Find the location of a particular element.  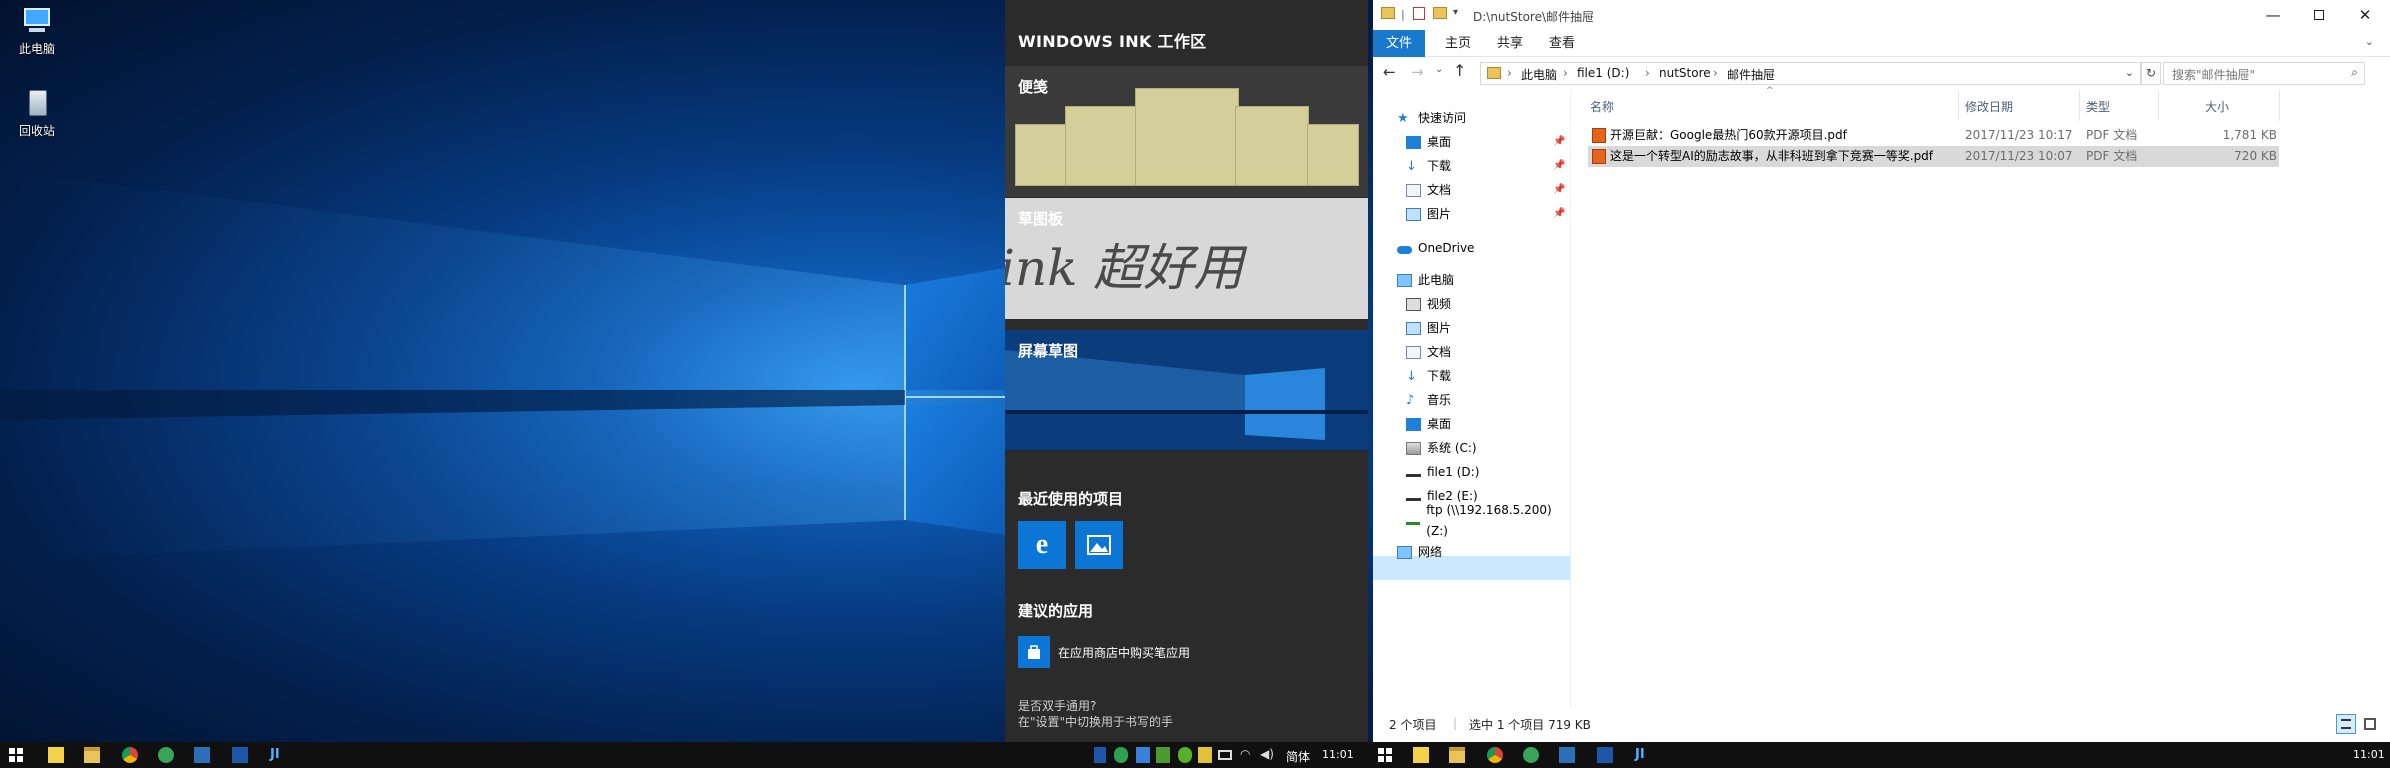

screen-sketch-tile: 屏幕草图 is located at coordinates (1186, 390).